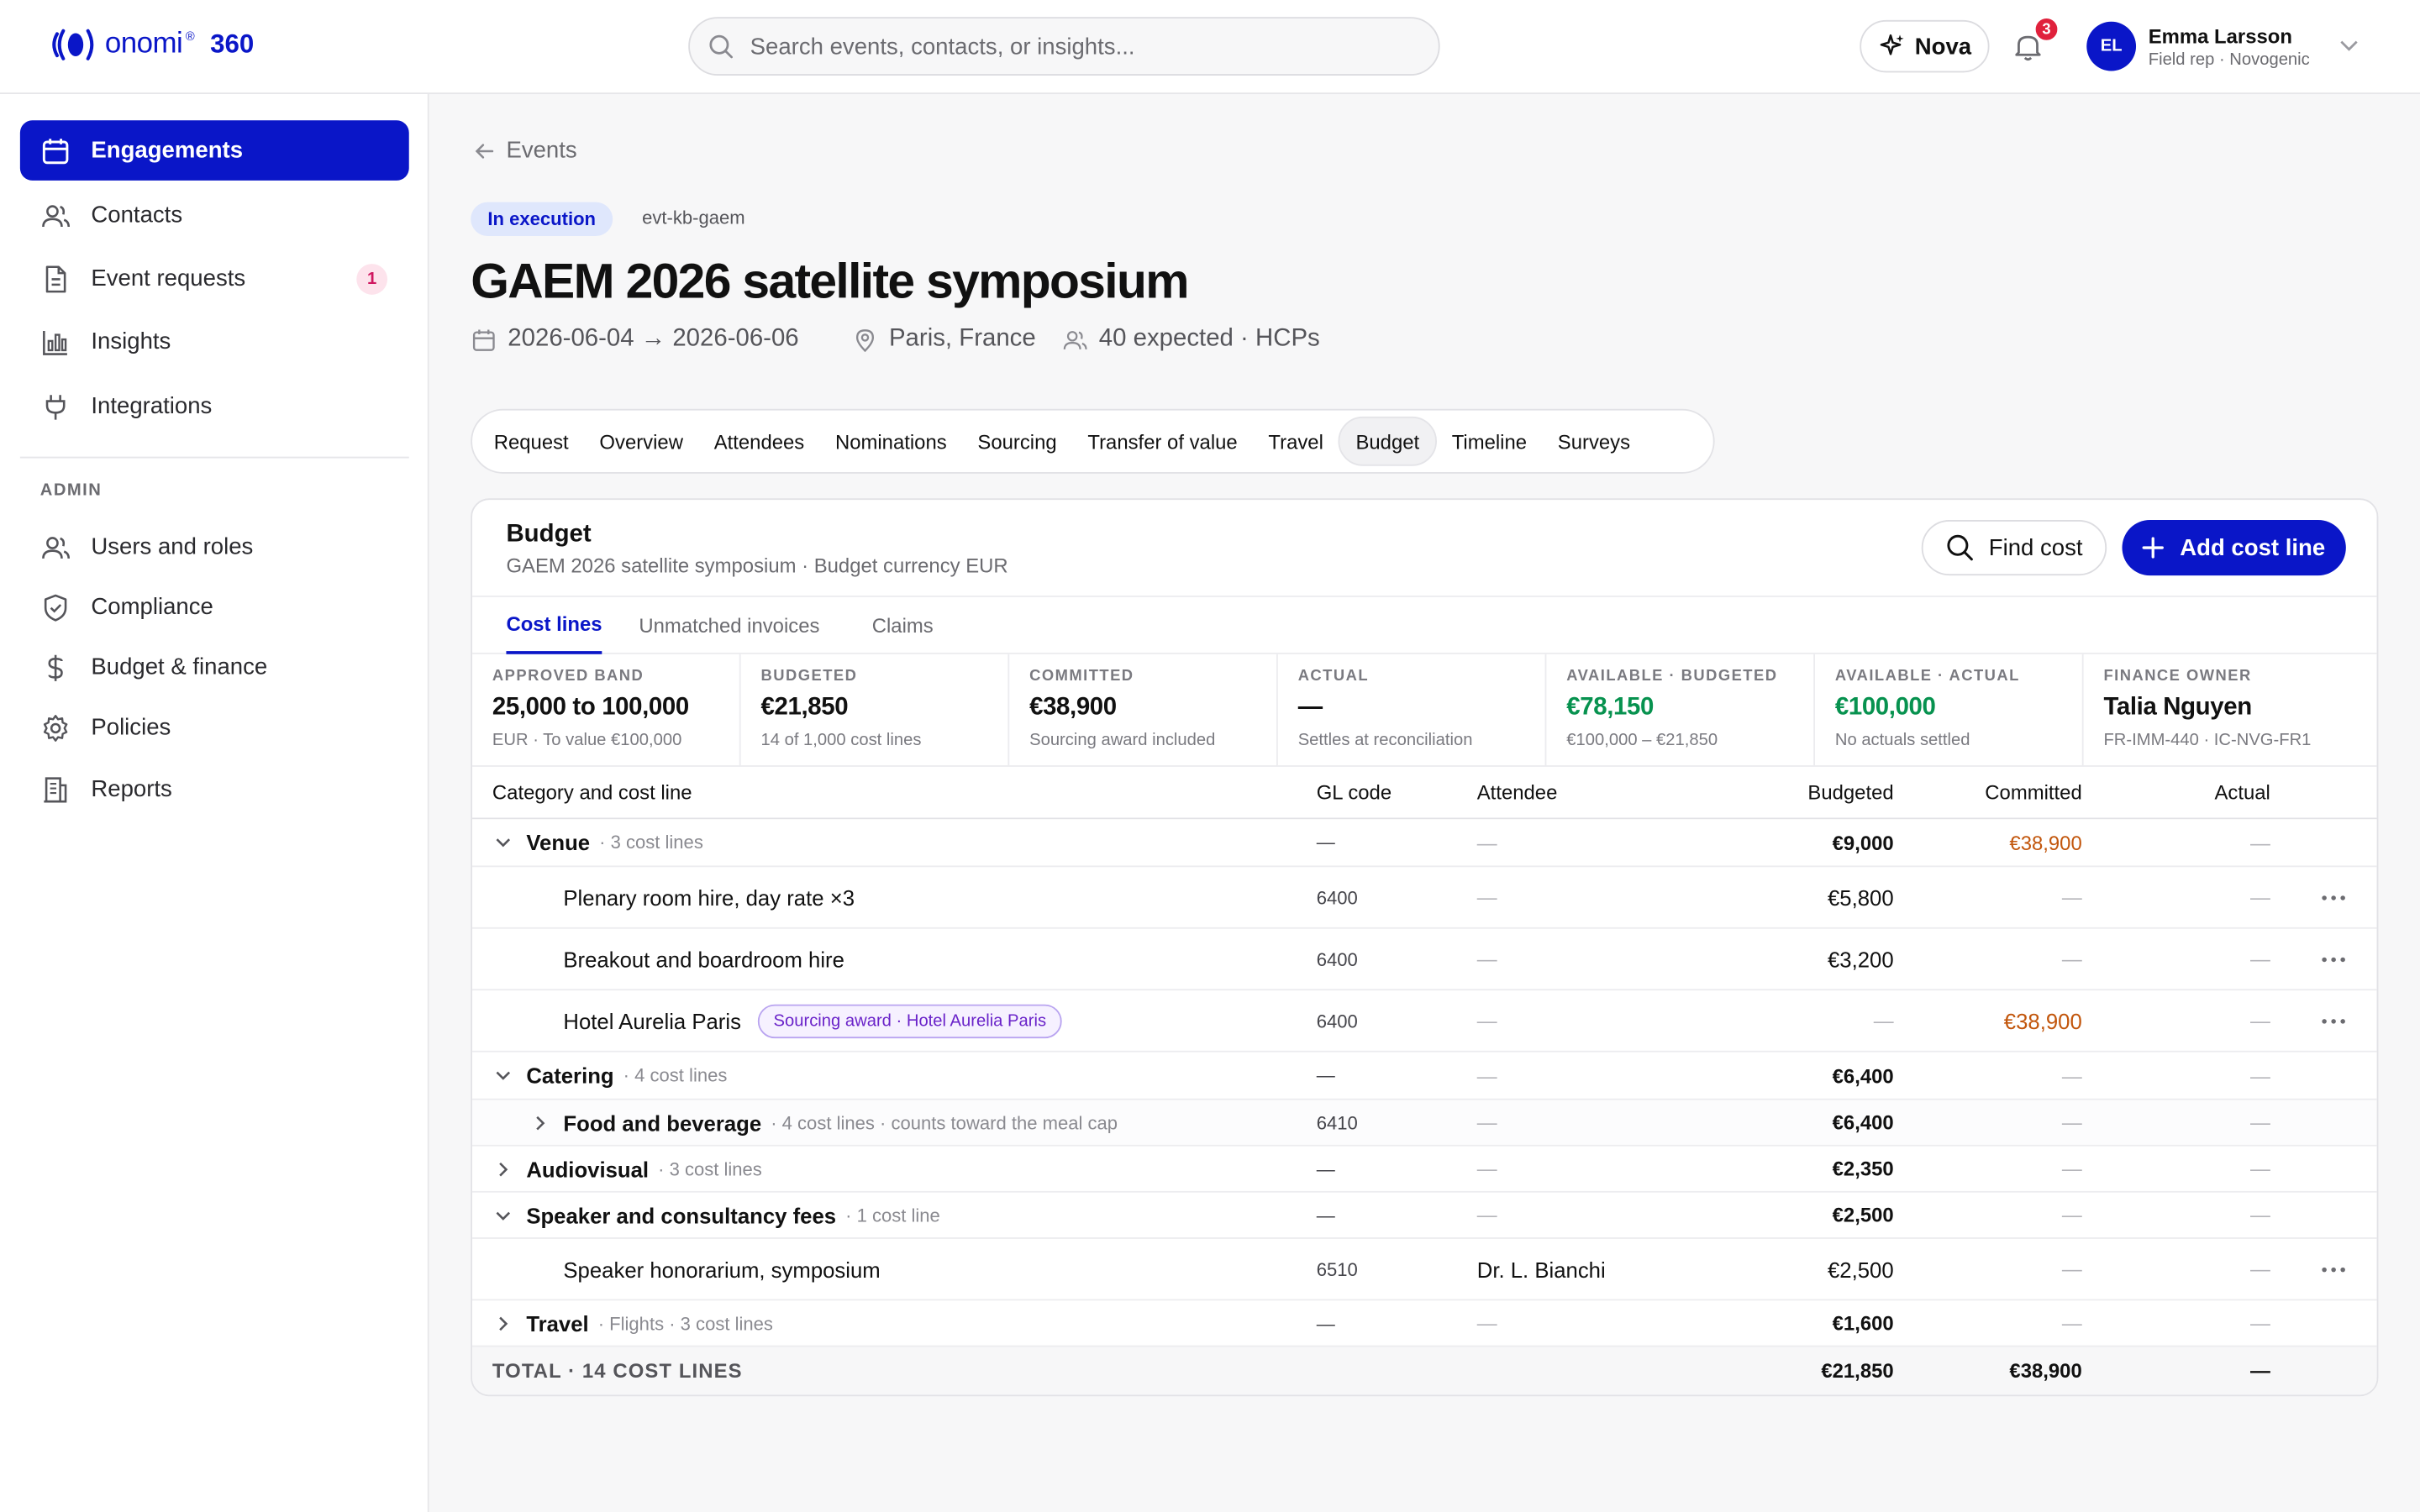  Describe the element at coordinates (1074, 46) in the screenshot. I see `search-input` at that location.